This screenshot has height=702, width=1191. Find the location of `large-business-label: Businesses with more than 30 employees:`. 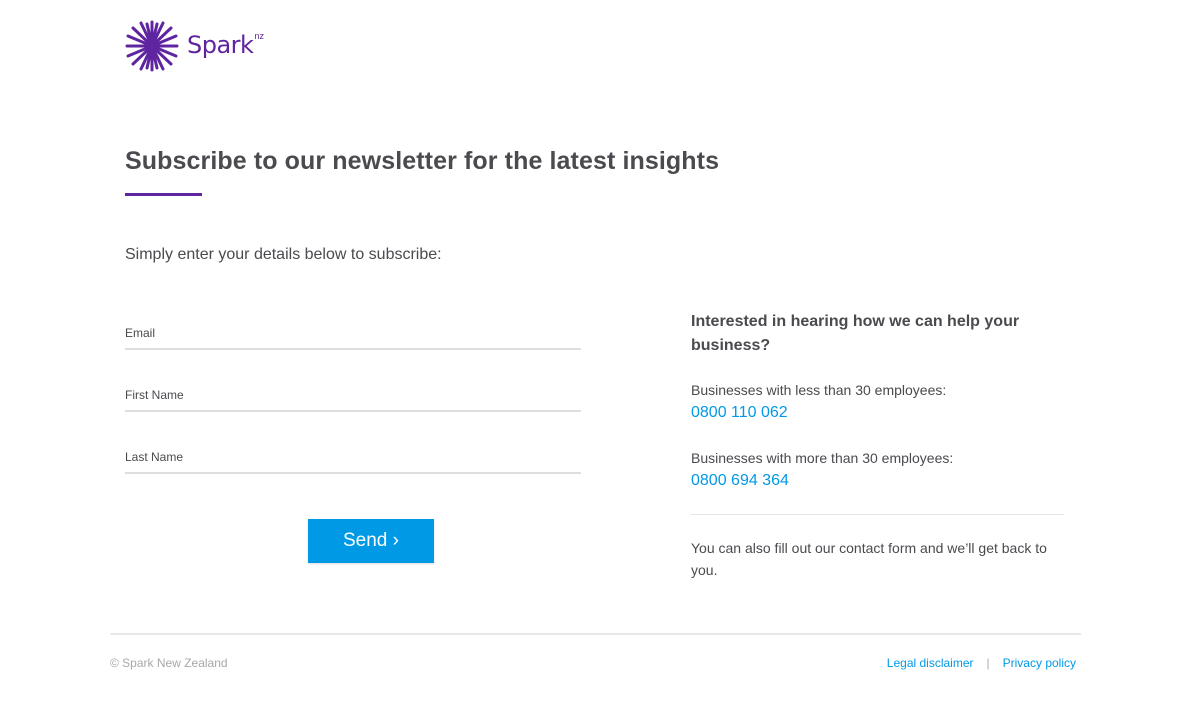

large-business-label: Businesses with more than 30 employees: is located at coordinates (822, 458).